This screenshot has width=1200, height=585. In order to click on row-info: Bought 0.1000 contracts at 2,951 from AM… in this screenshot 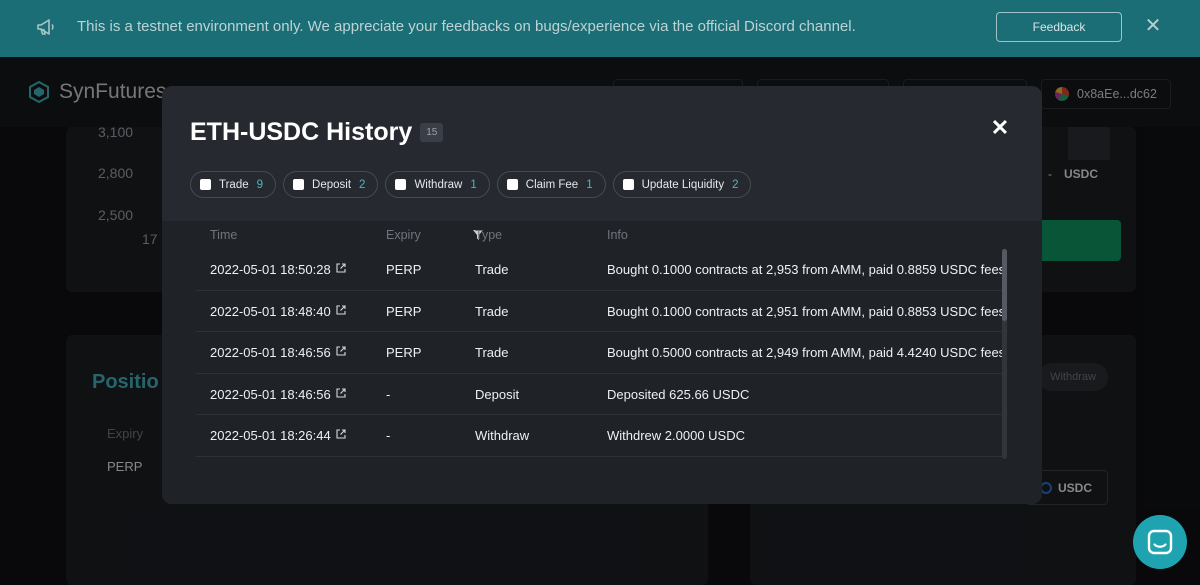, I will do `click(806, 311)`.